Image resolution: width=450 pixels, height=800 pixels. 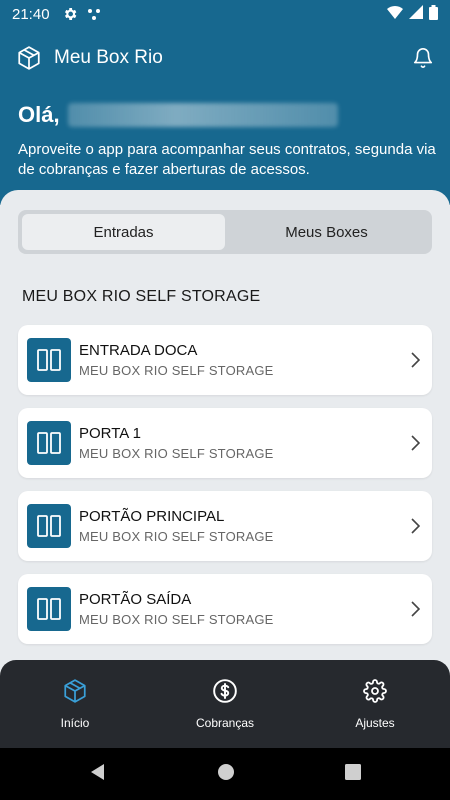 I want to click on segmented-tabs: Entradas Meus Boxes, so click(x=225, y=232).